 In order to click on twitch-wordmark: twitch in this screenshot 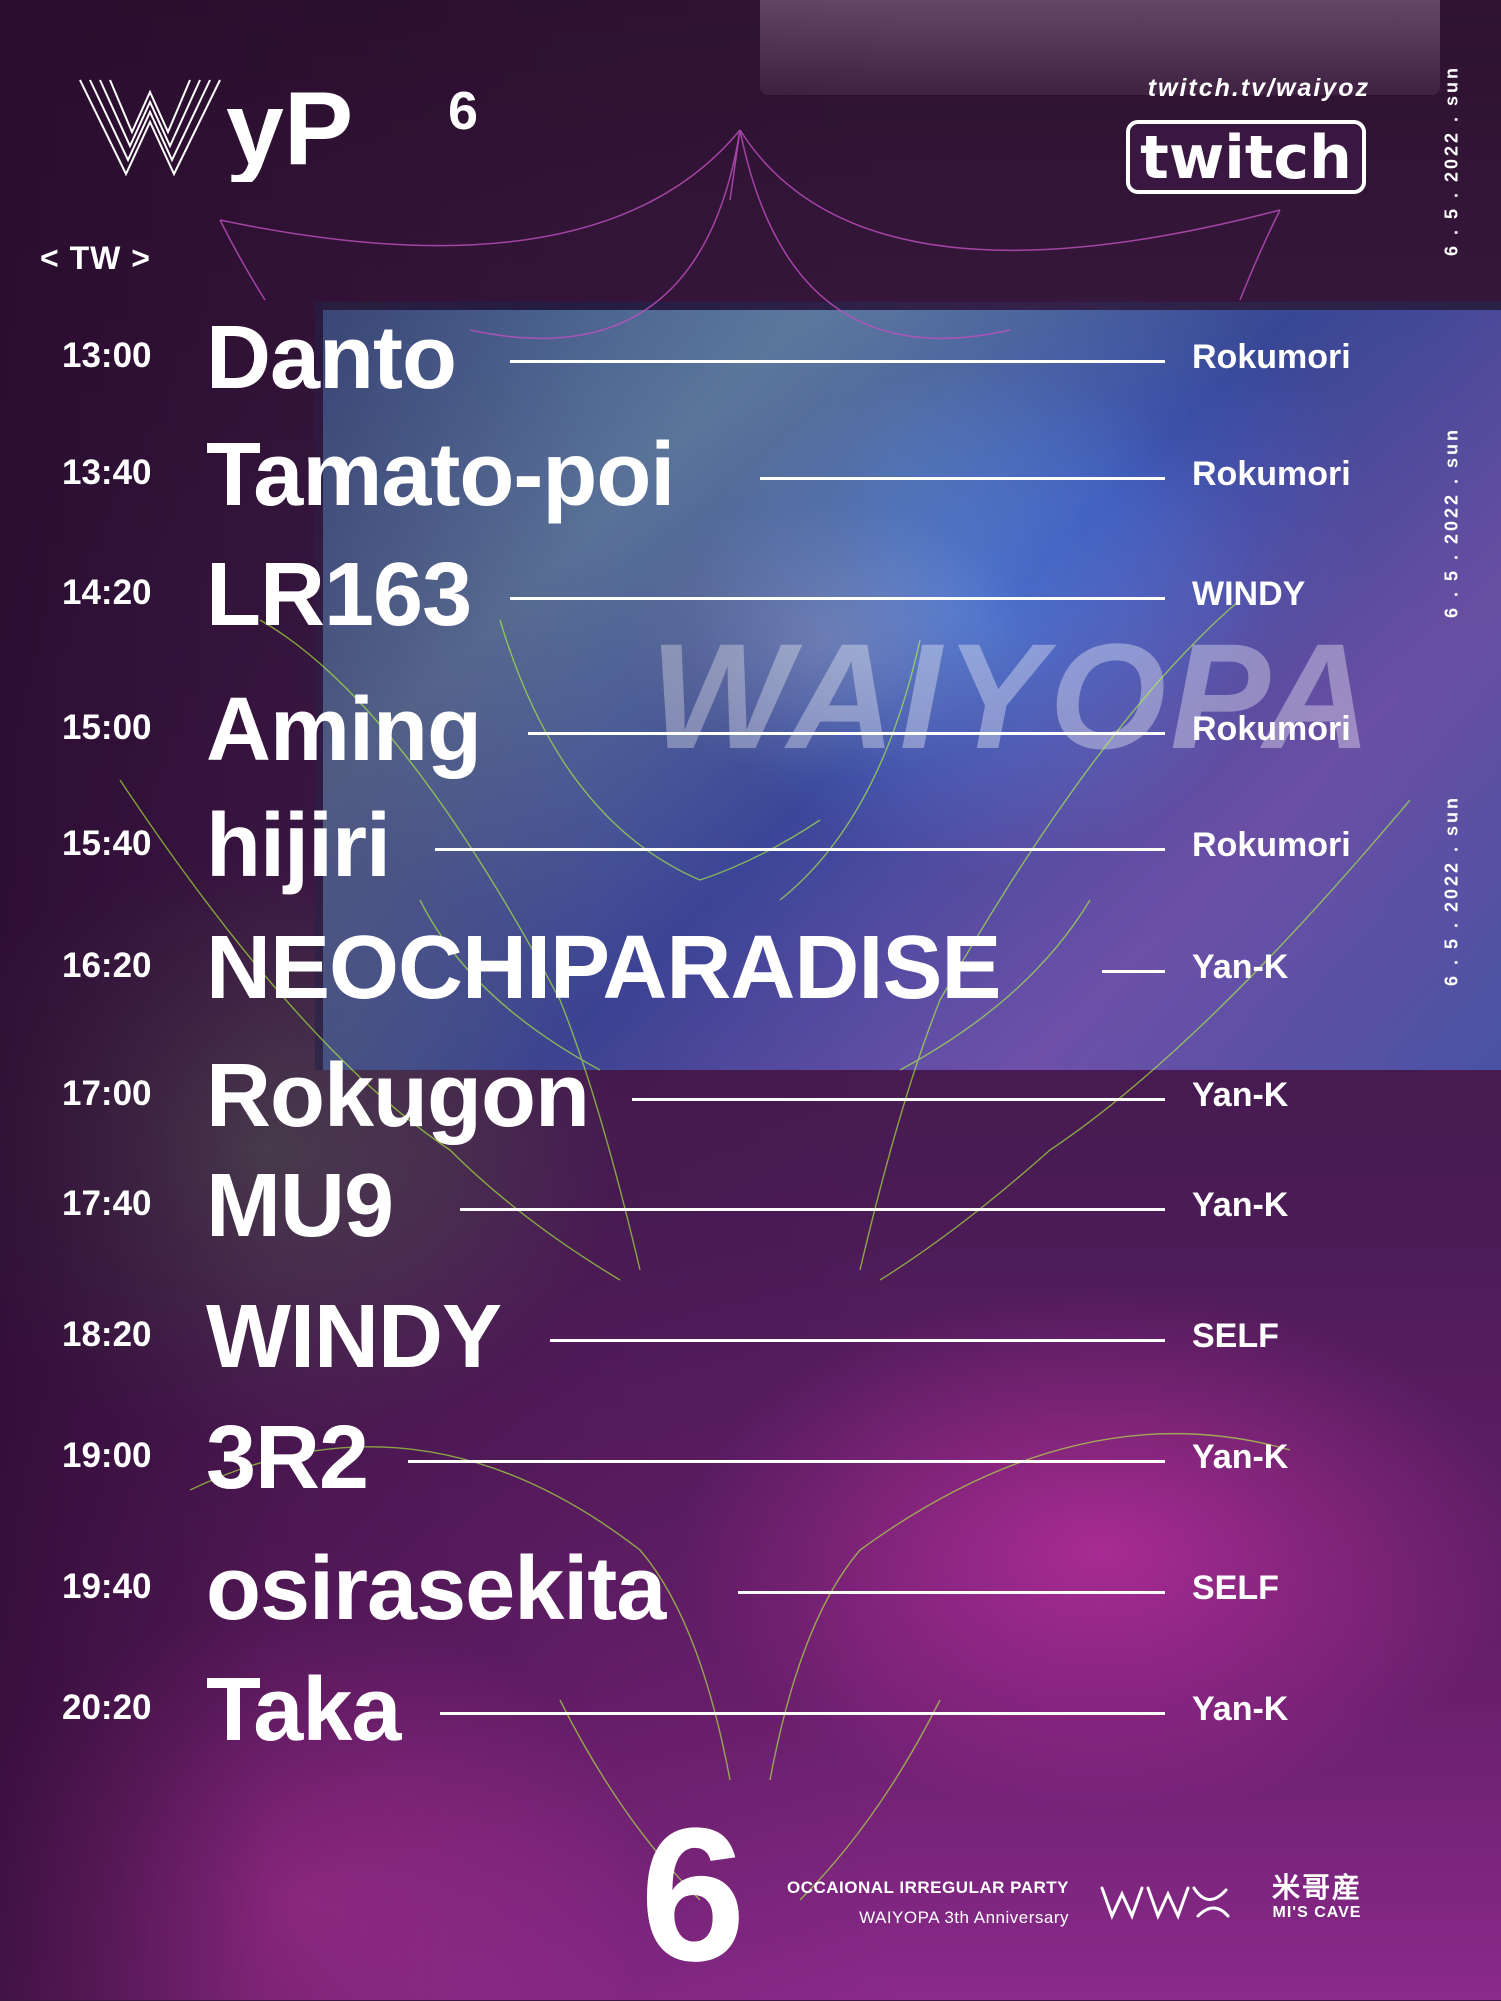, I will do `click(1246, 157)`.